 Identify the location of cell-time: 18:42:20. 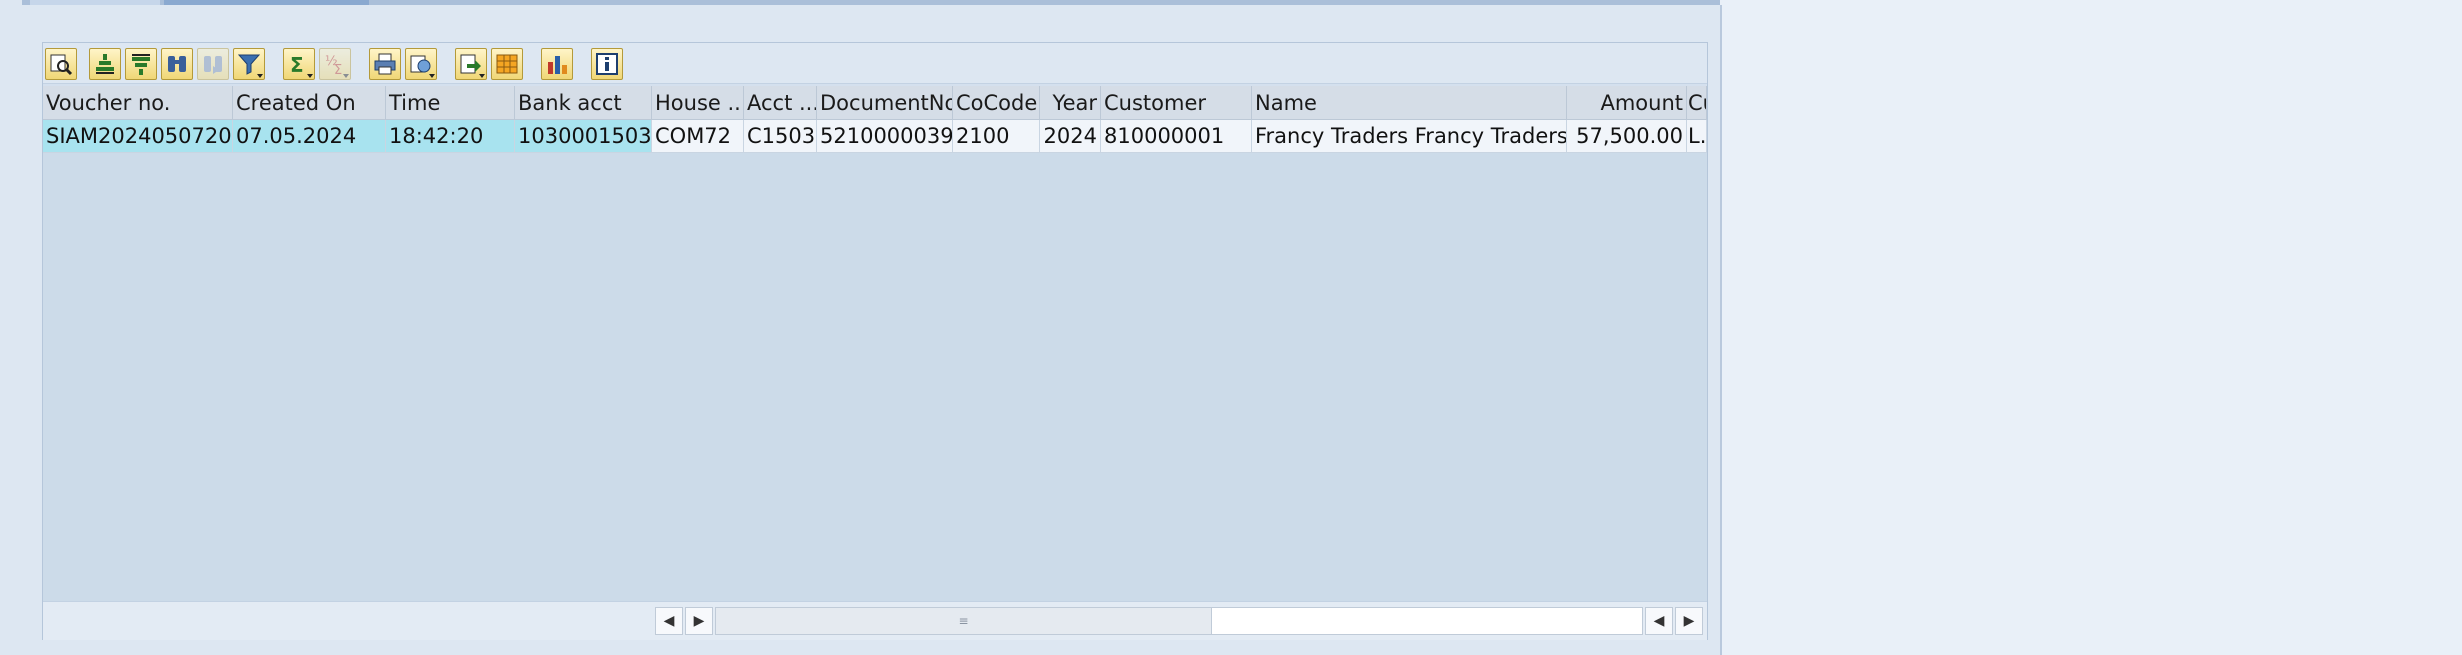
(450, 136).